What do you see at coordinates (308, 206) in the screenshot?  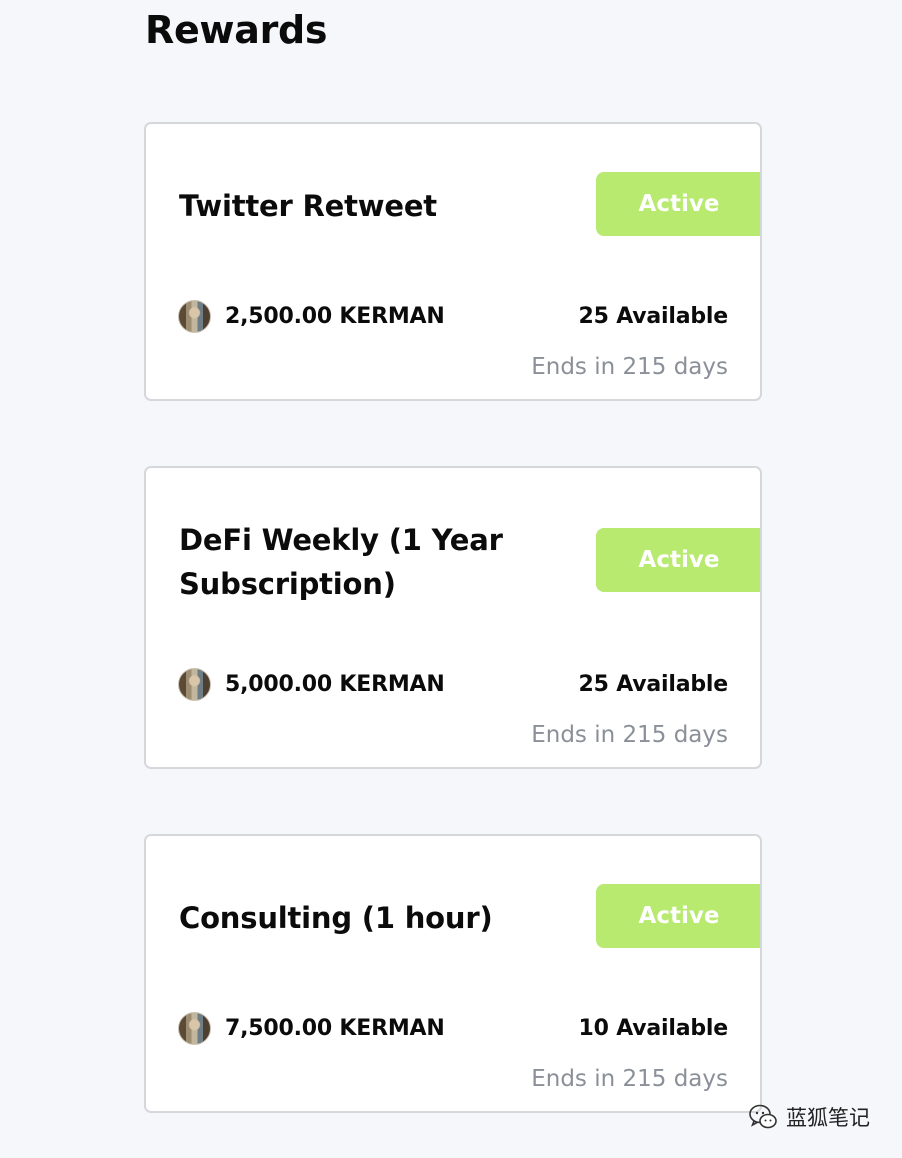 I see `reward-title: Twitter Retweet` at bounding box center [308, 206].